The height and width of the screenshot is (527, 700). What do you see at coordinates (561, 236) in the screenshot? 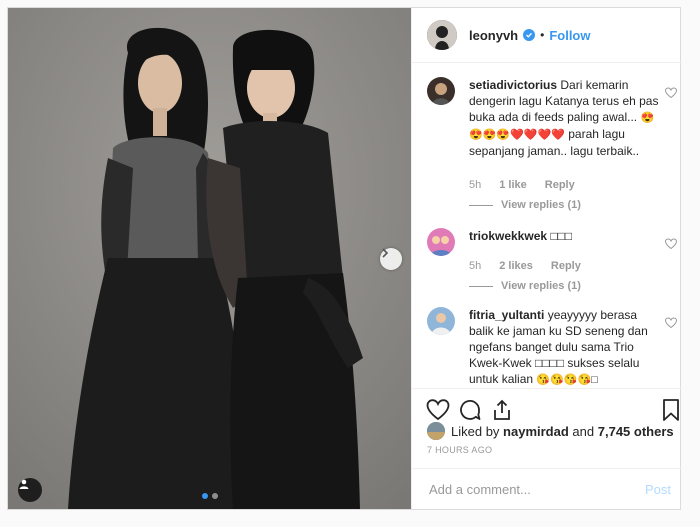
I see `comment-text: □□□` at bounding box center [561, 236].